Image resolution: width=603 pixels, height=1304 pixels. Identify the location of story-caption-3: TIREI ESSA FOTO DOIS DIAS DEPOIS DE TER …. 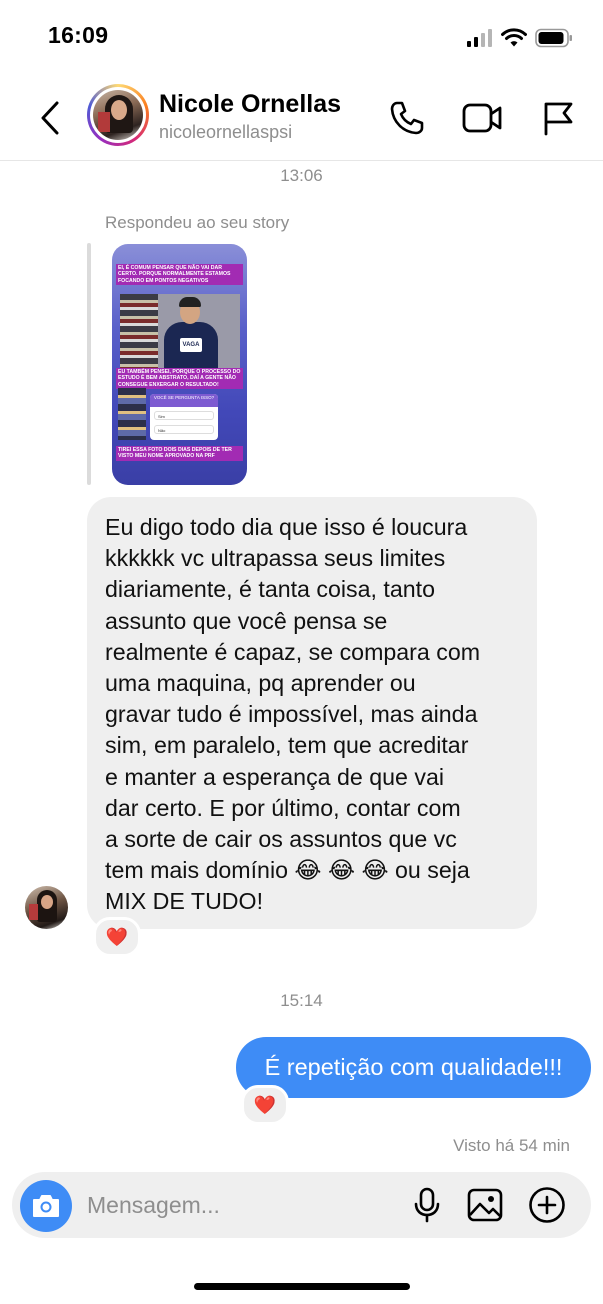
(179, 453).